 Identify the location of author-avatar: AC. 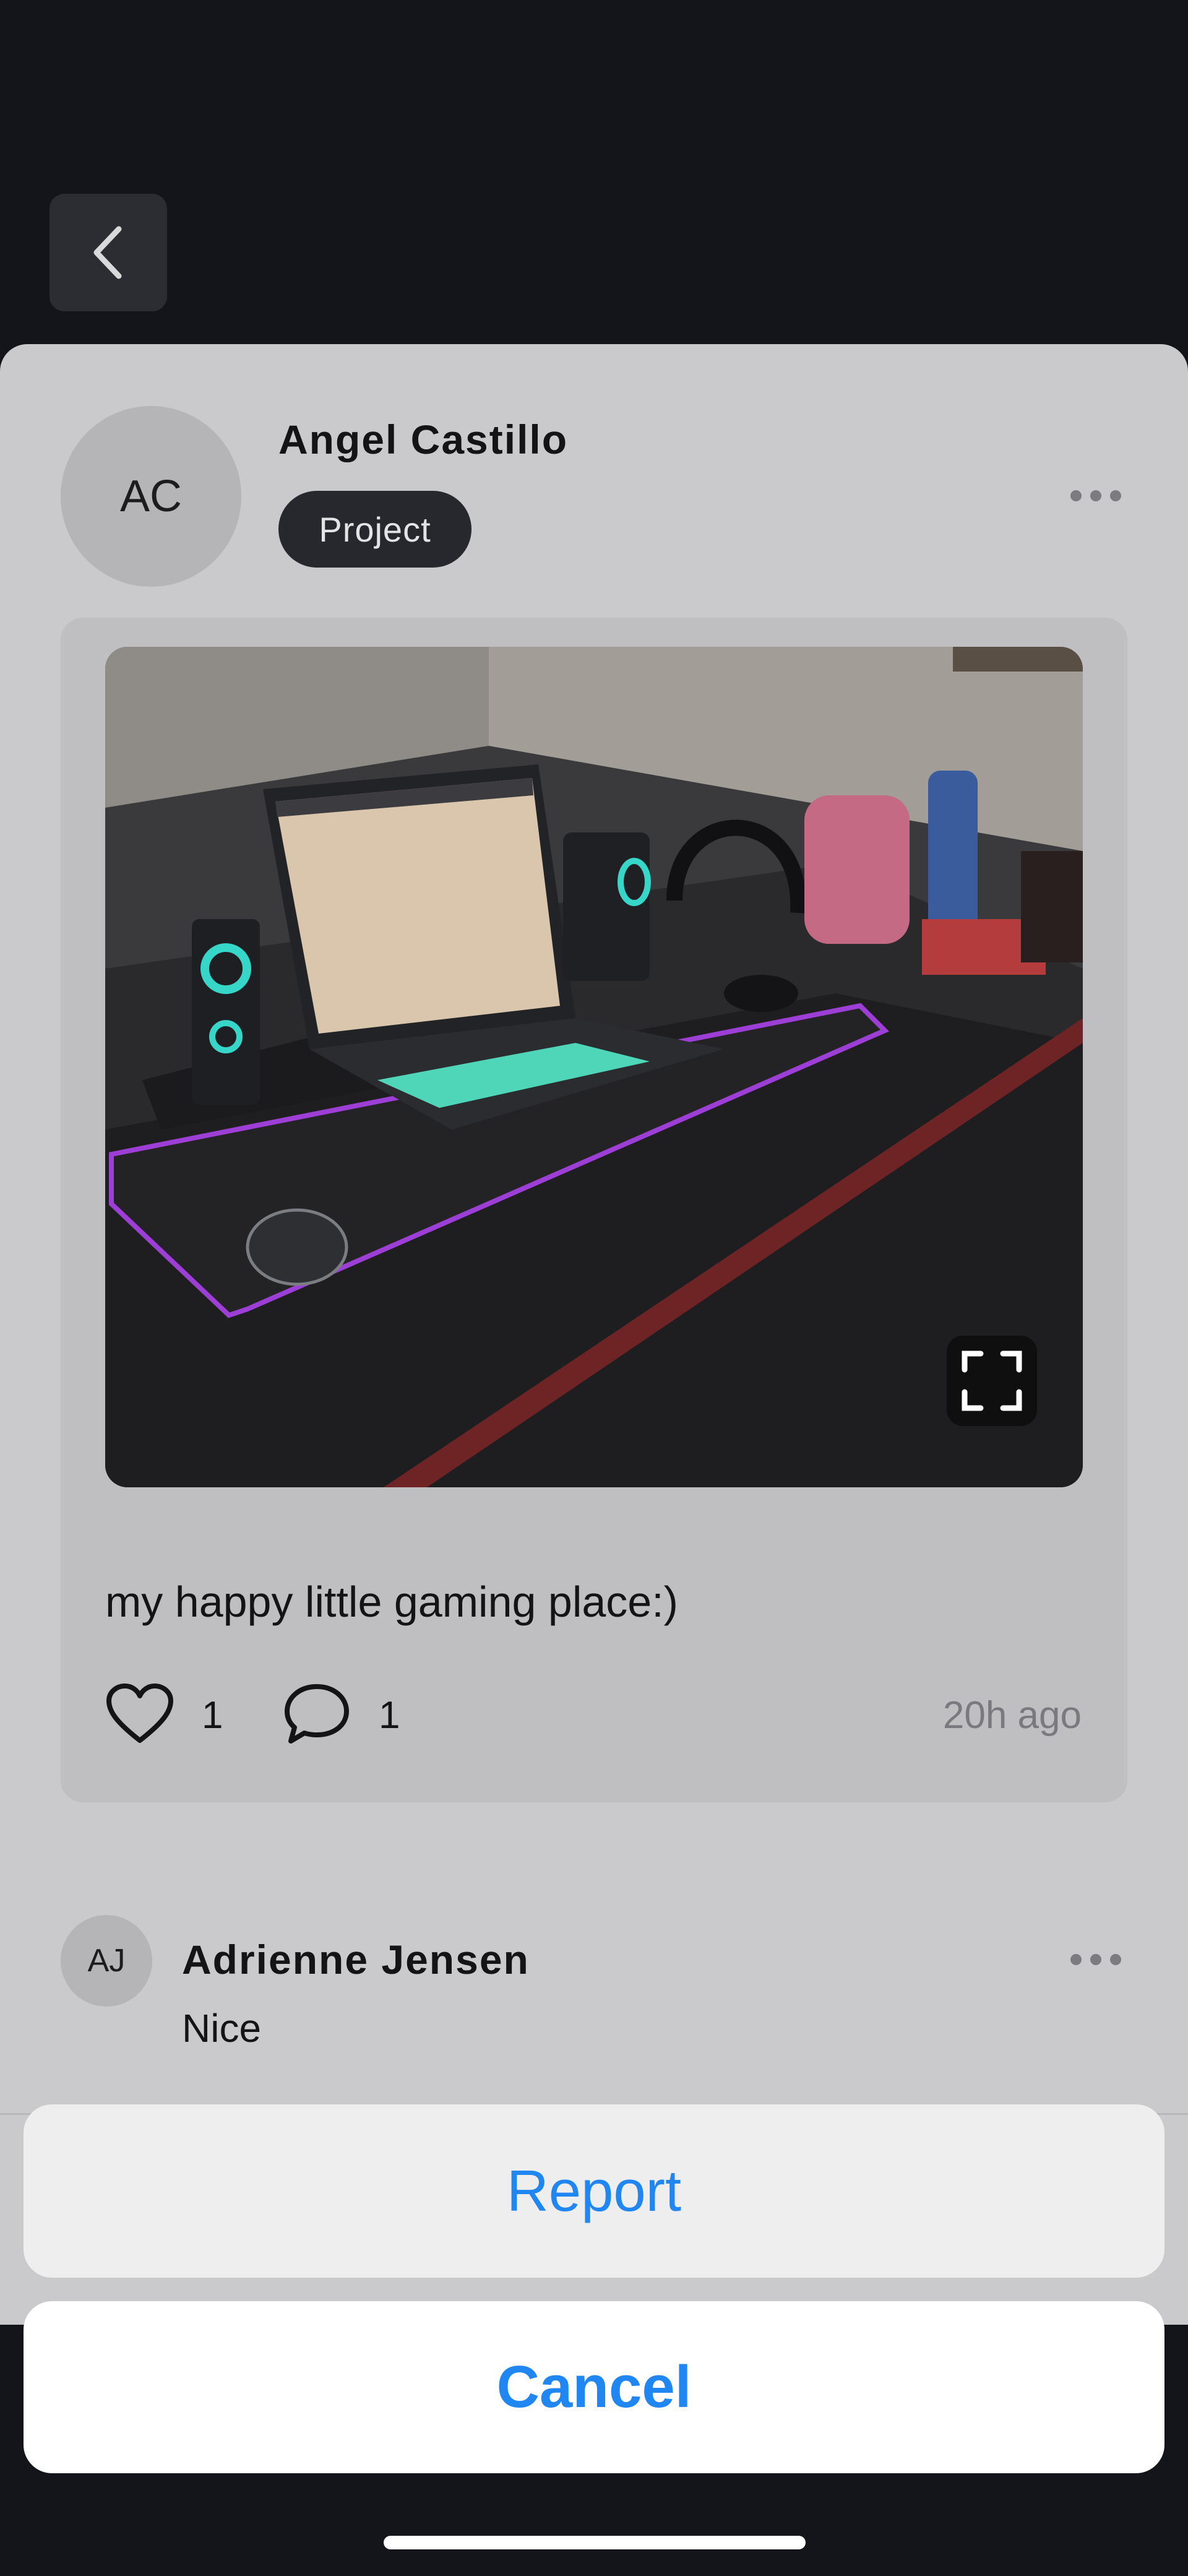
(151, 496).